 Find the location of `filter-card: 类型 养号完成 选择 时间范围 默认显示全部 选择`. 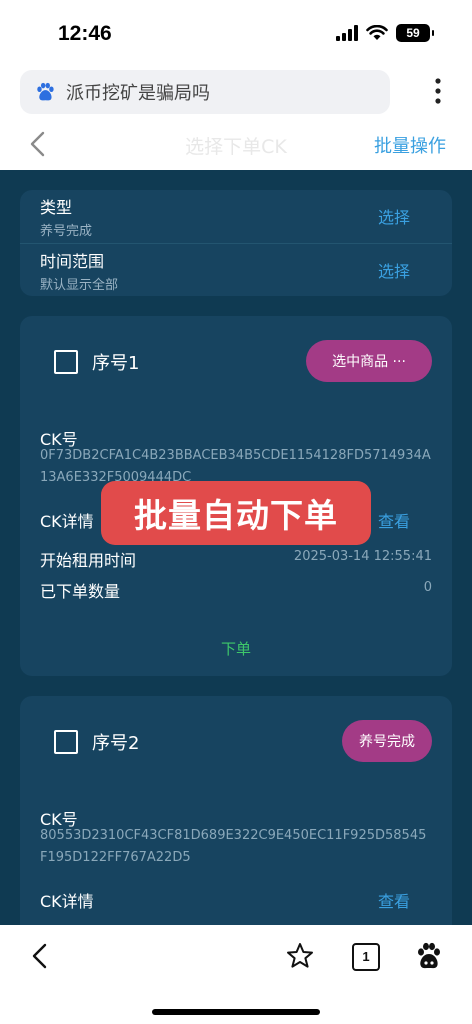

filter-card: 类型 养号完成 选择 时间范围 默认显示全部 选择 is located at coordinates (236, 243).